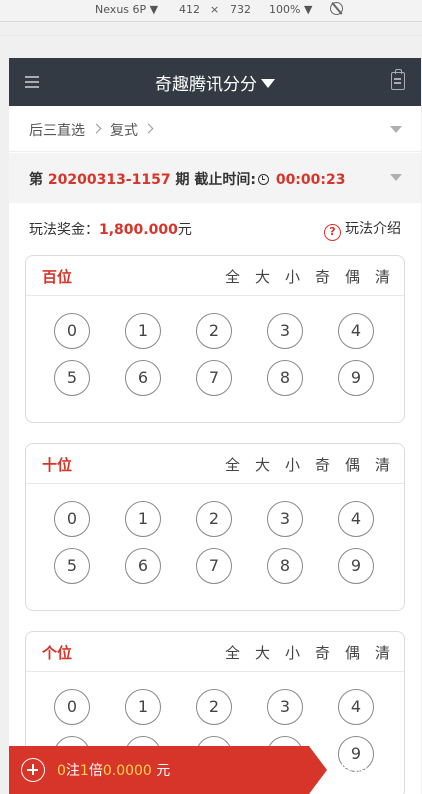 Image resolution: width=422 pixels, height=794 pixels. Describe the element at coordinates (332, 232) in the screenshot. I see `question-icon: ?` at that location.